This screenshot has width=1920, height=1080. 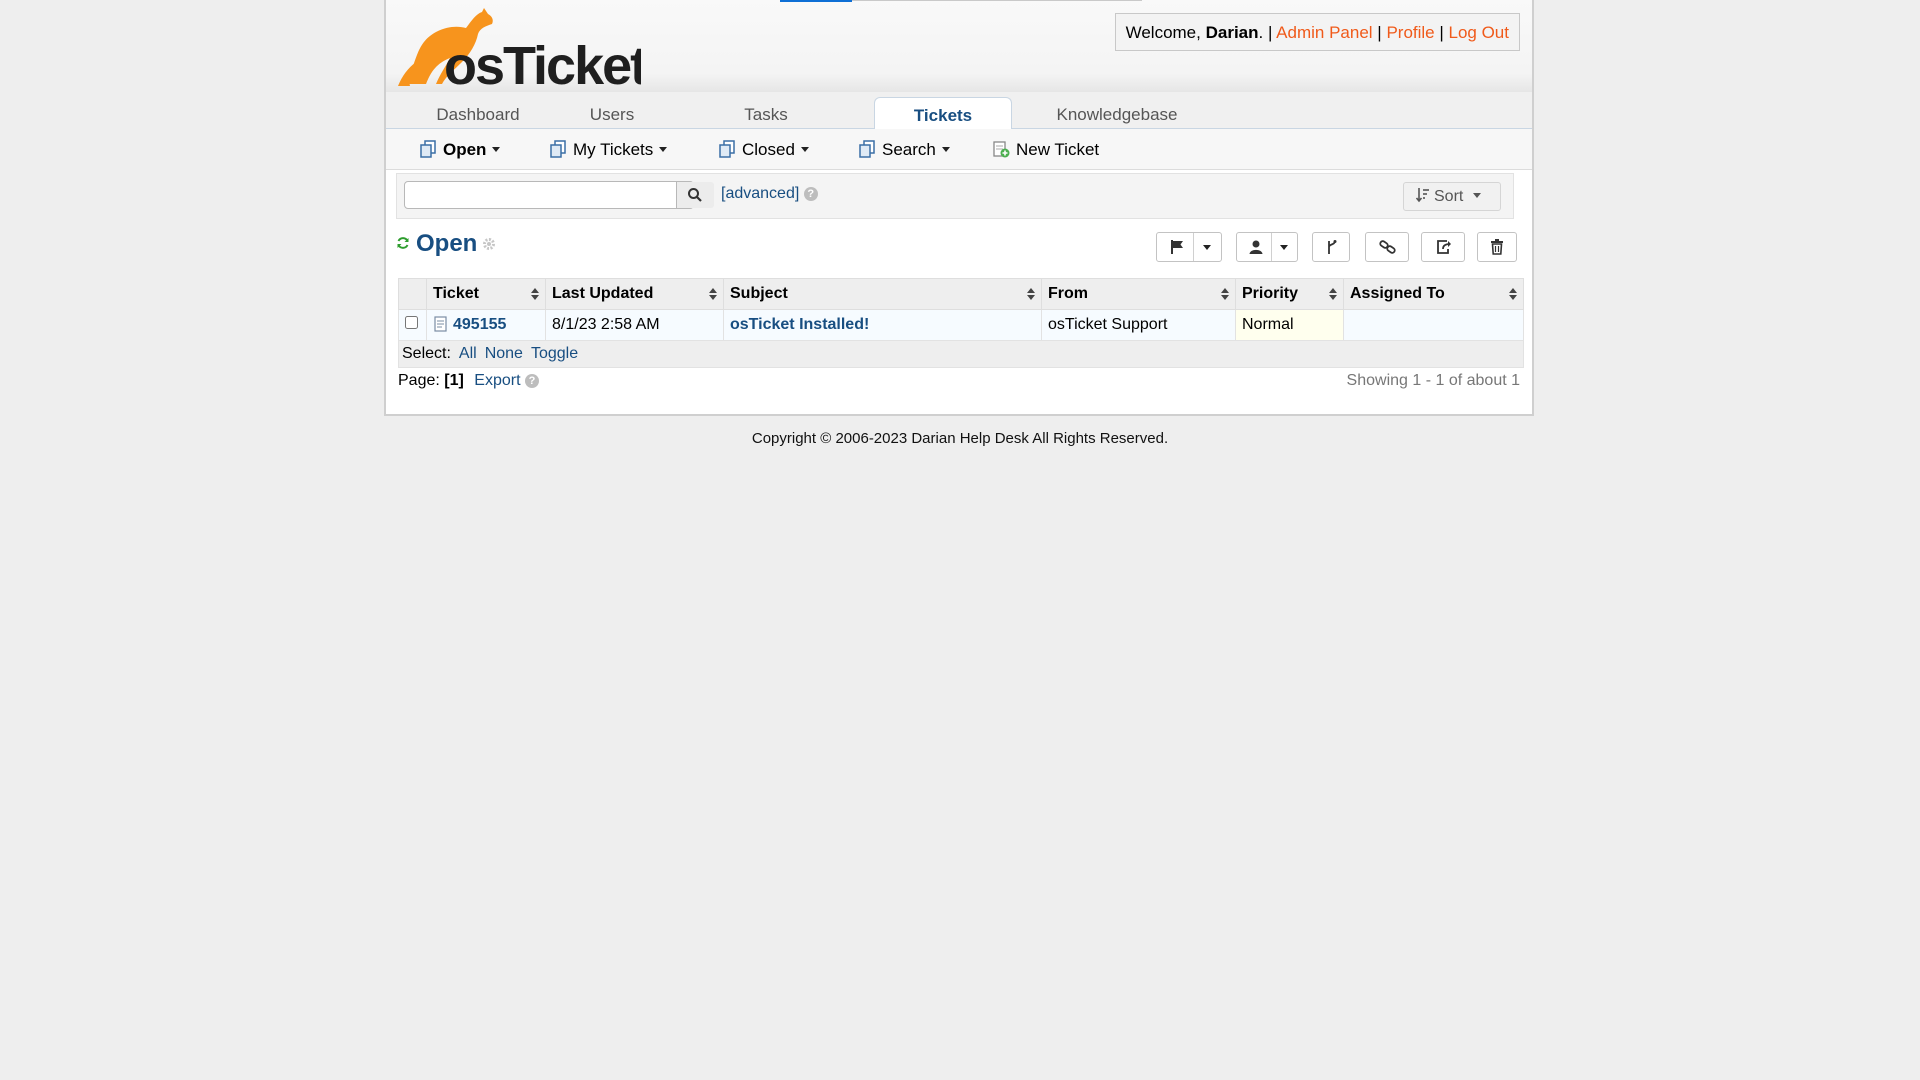 What do you see at coordinates (634, 294) in the screenshot?
I see `column-header-last-updated: Last Updated` at bounding box center [634, 294].